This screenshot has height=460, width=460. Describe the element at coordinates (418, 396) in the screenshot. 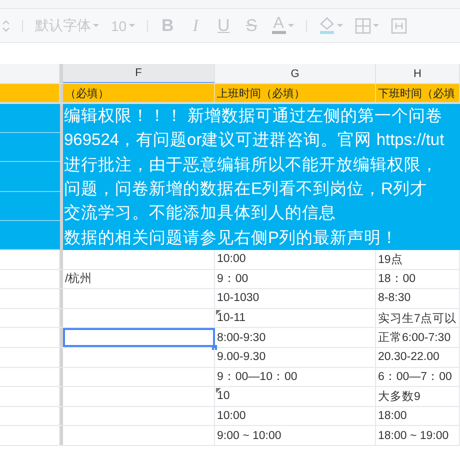

I see `table-cell: 大多数9` at that location.